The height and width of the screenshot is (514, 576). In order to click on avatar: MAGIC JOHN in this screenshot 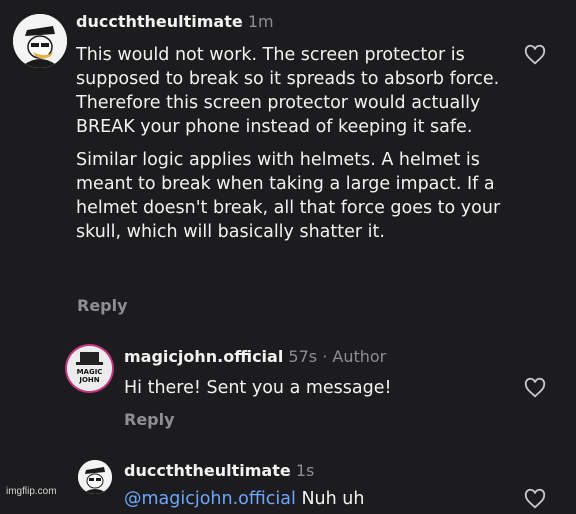, I will do `click(89, 368)`.